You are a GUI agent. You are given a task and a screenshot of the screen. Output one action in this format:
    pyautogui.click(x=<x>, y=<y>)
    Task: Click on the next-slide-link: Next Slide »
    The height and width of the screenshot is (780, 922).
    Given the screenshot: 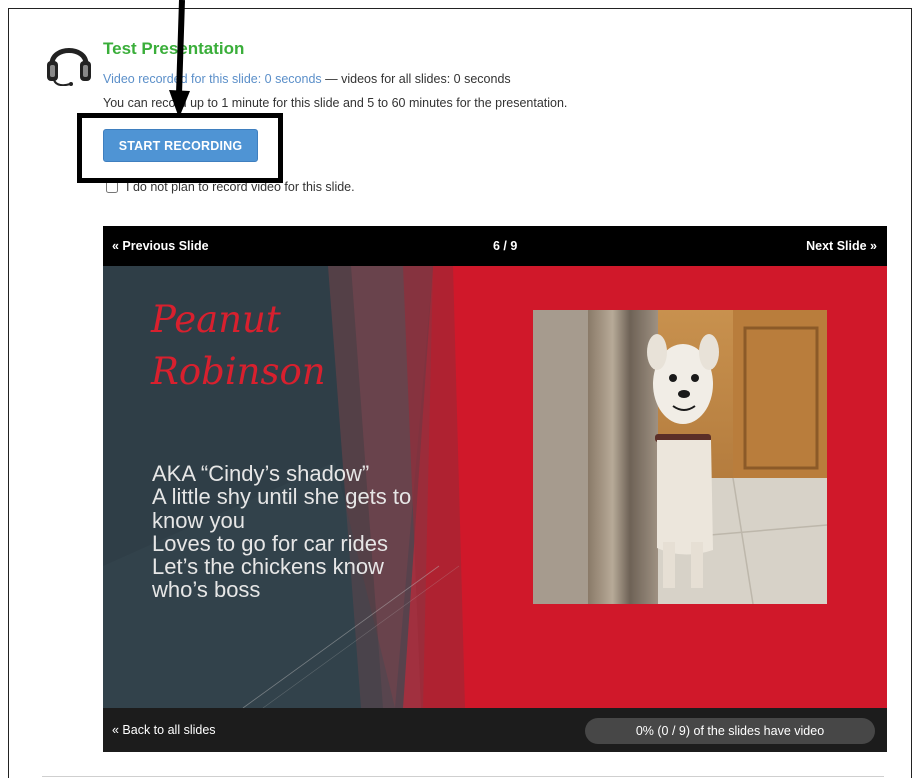 What is the action you would take?
    pyautogui.click(x=841, y=246)
    